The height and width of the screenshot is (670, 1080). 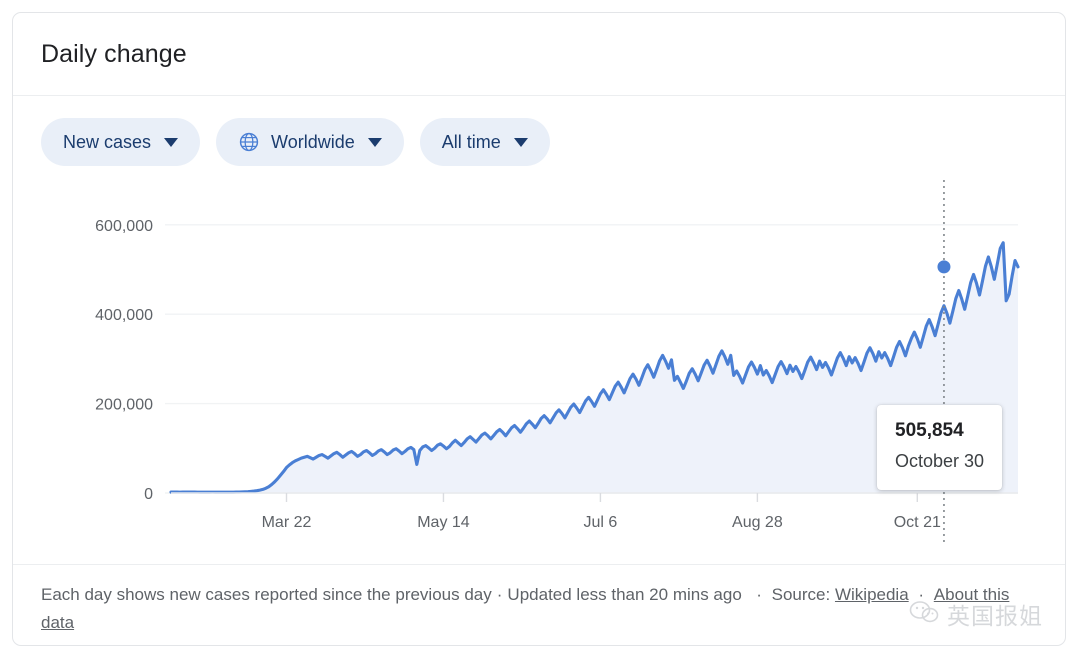 I want to click on chip-worldwide-label: Worldwide, so click(x=313, y=141).